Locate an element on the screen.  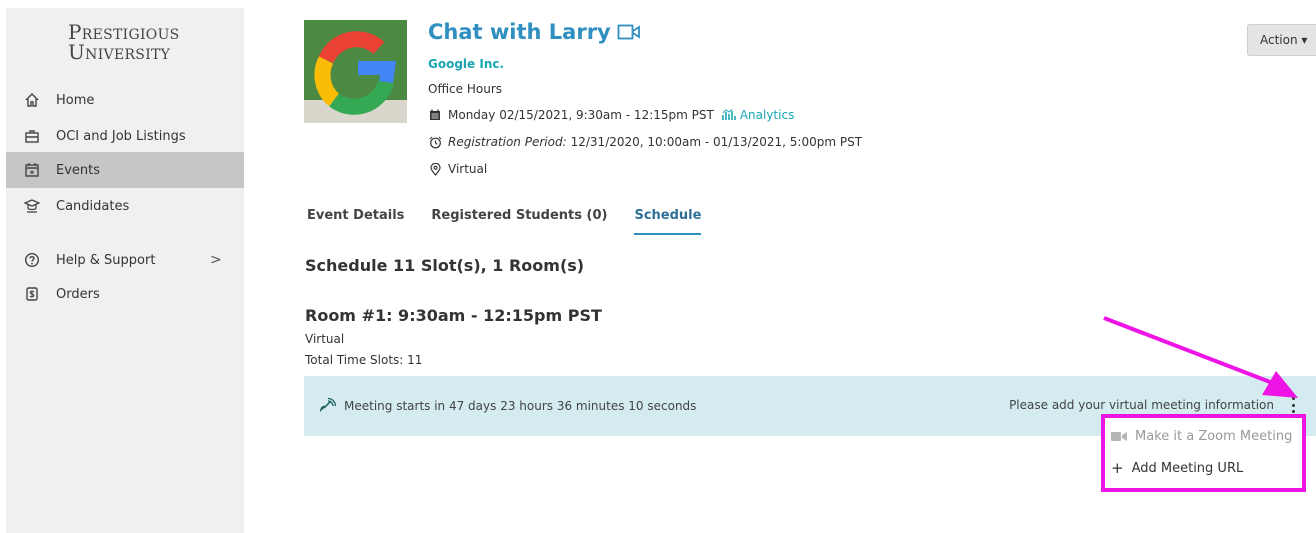
logo-line-2: University is located at coordinates (119, 52).